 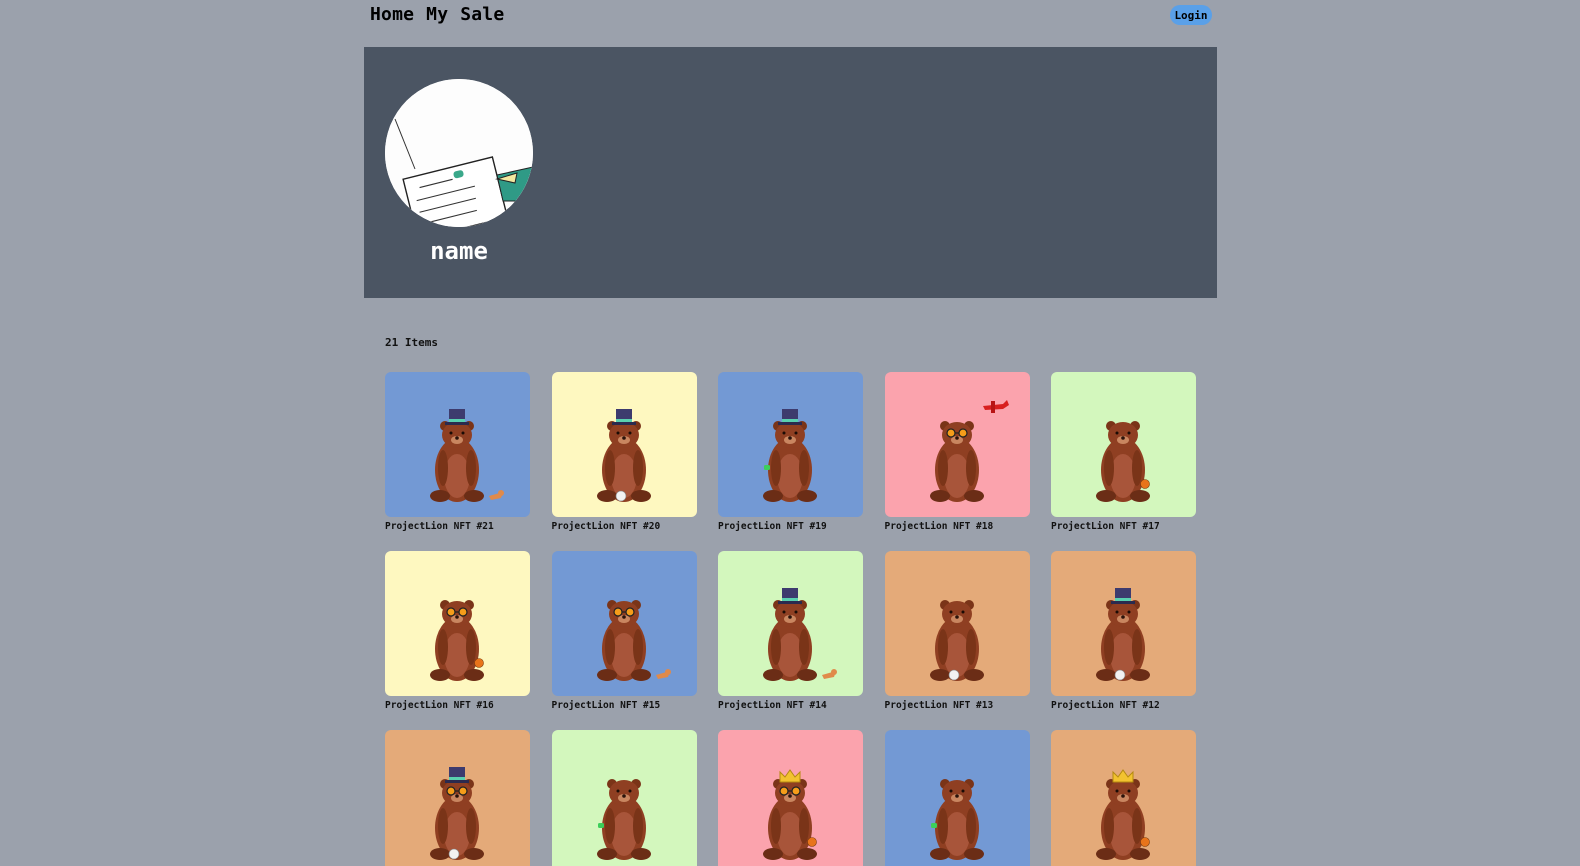 What do you see at coordinates (772, 526) in the screenshot?
I see `nft-title: ProjectLion NFT #19` at bounding box center [772, 526].